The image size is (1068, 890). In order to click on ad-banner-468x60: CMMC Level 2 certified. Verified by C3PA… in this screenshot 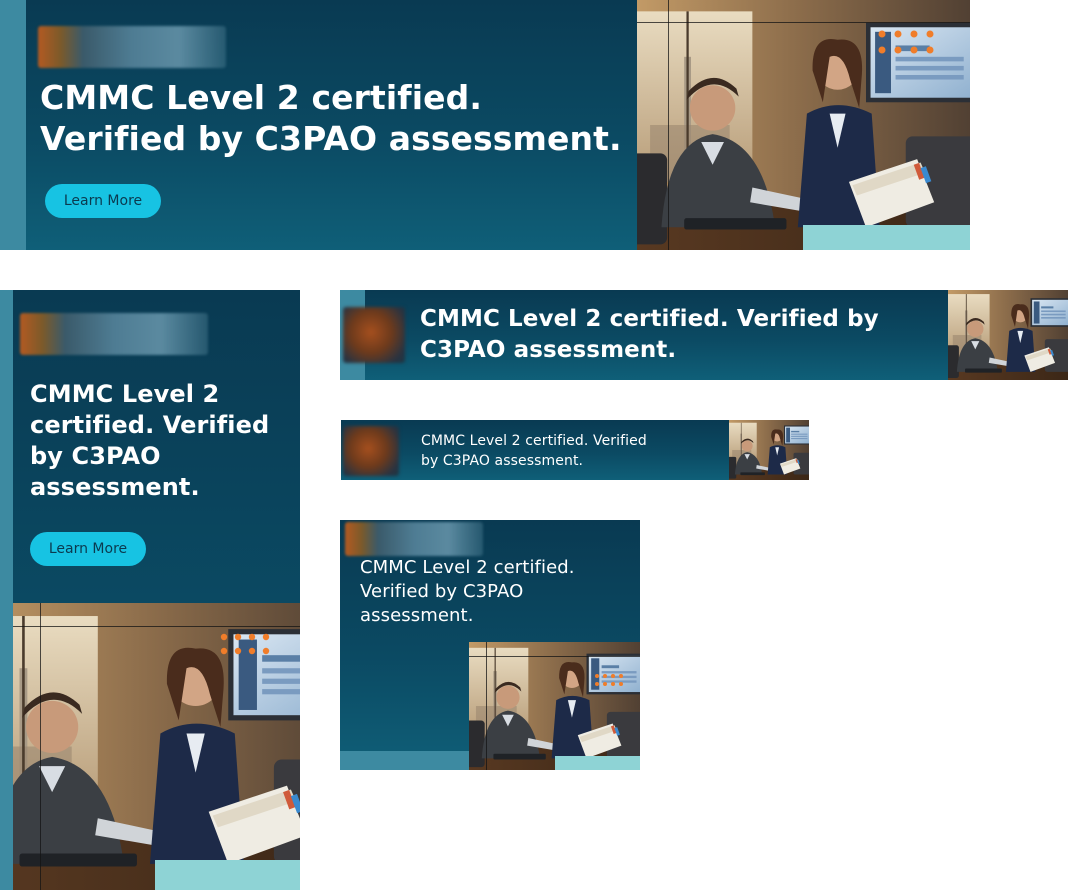, I will do `click(575, 450)`.